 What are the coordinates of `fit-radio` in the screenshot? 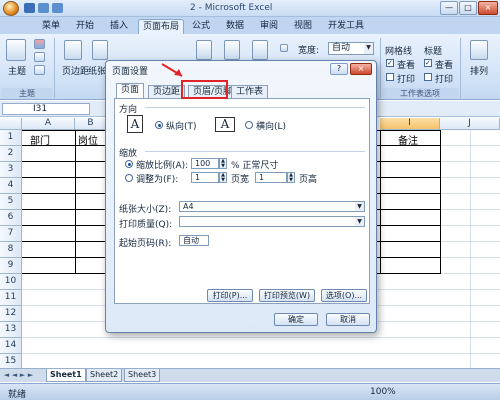 It's located at (129, 178).